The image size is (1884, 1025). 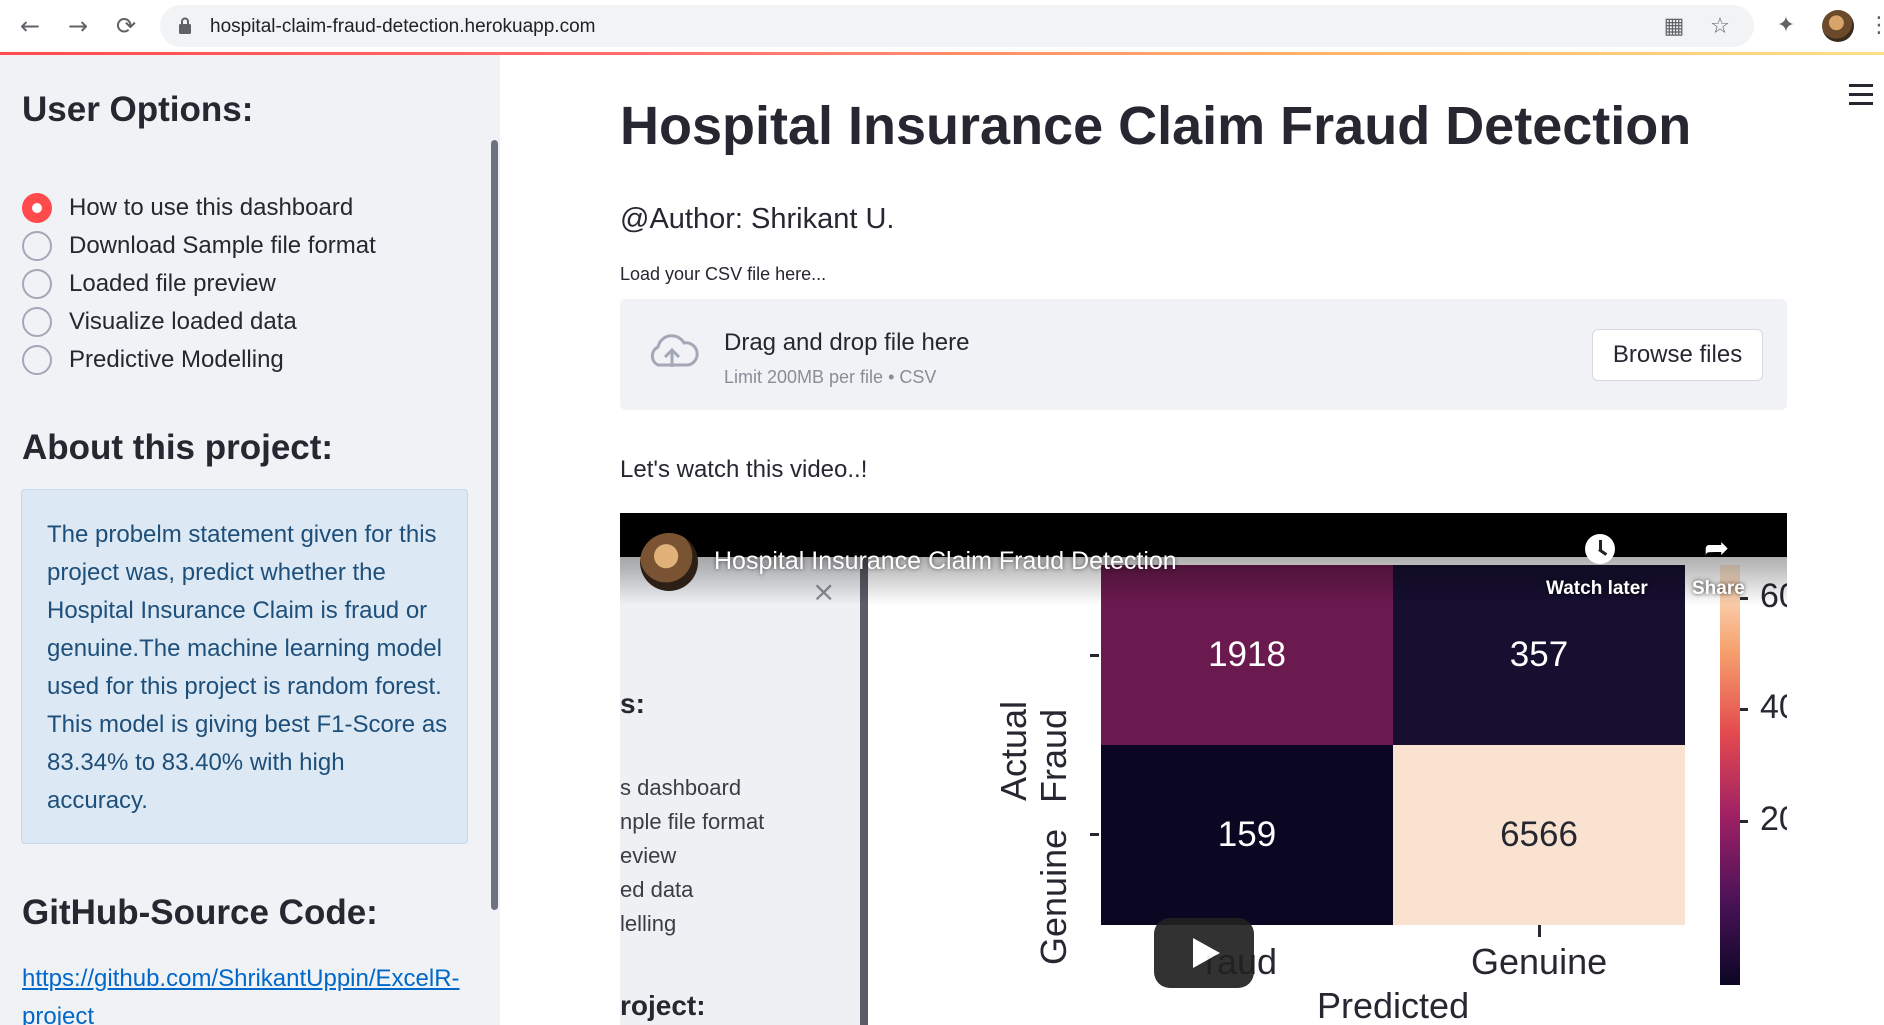 What do you see at coordinates (648, 923) in the screenshot?
I see `video-panel-text: lelling` at bounding box center [648, 923].